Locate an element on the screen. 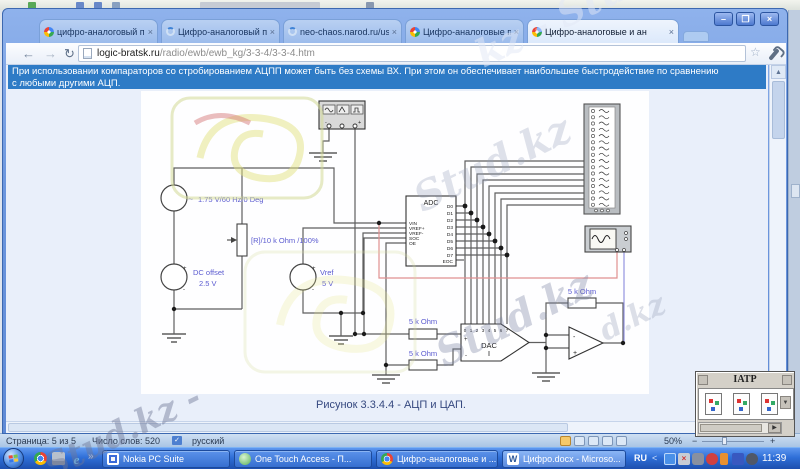 The height and width of the screenshot is (469, 800). resistor-dac-plus: 5 k Ohm is located at coordinates (423, 328).